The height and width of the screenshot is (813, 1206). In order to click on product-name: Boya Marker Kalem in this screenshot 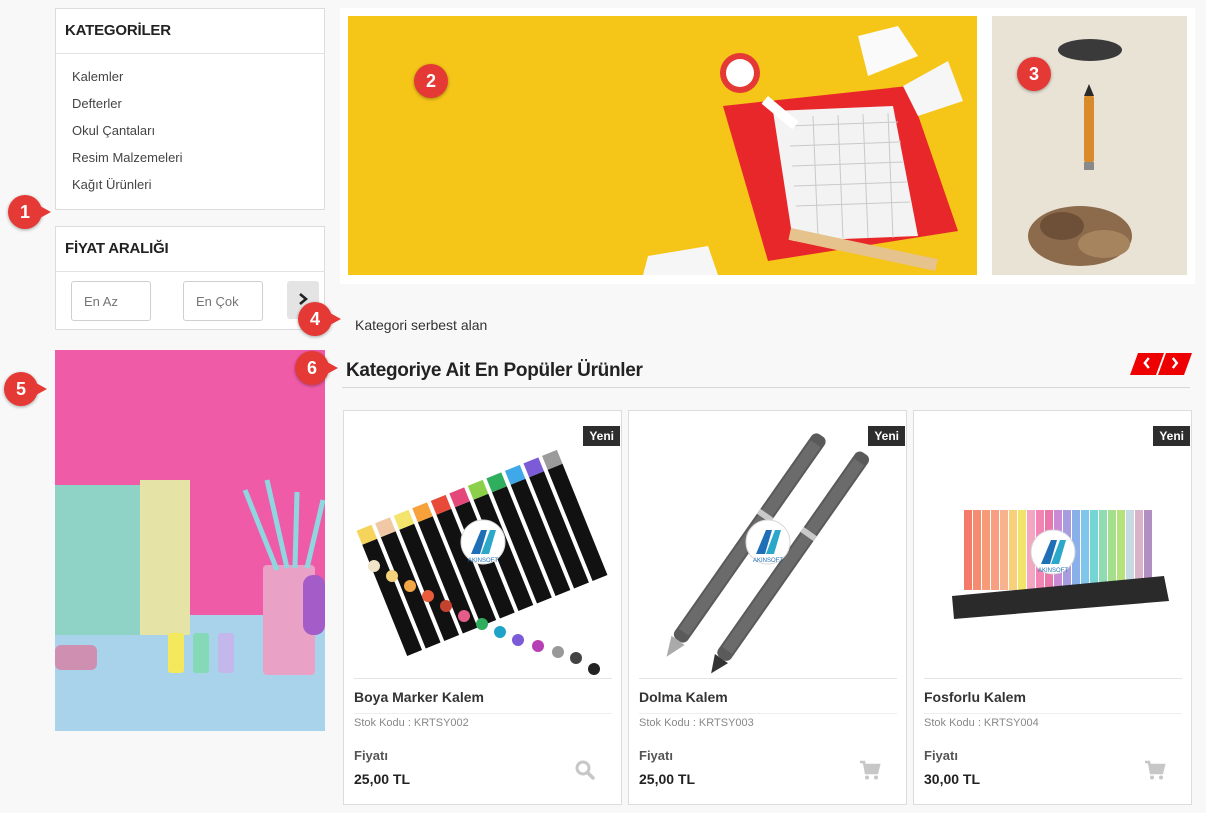, I will do `click(419, 697)`.